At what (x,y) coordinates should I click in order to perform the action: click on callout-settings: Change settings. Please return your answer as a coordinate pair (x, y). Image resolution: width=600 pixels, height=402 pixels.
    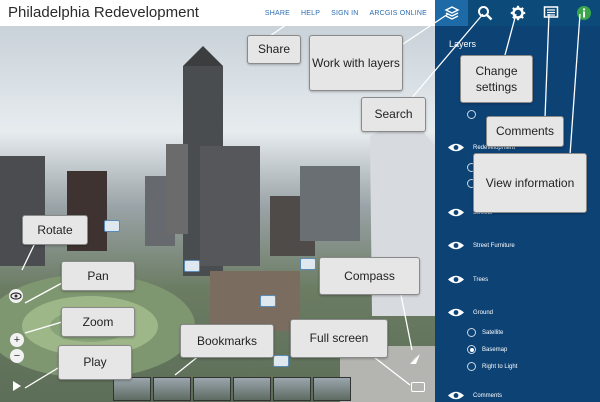
    Looking at the image, I should click on (496, 79).